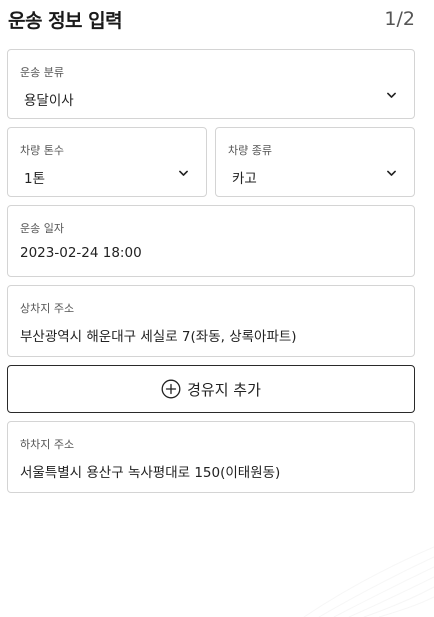 The height and width of the screenshot is (617, 434). Describe the element at coordinates (65, 20) in the screenshot. I see `page-title: 운송 정보 입력` at that location.